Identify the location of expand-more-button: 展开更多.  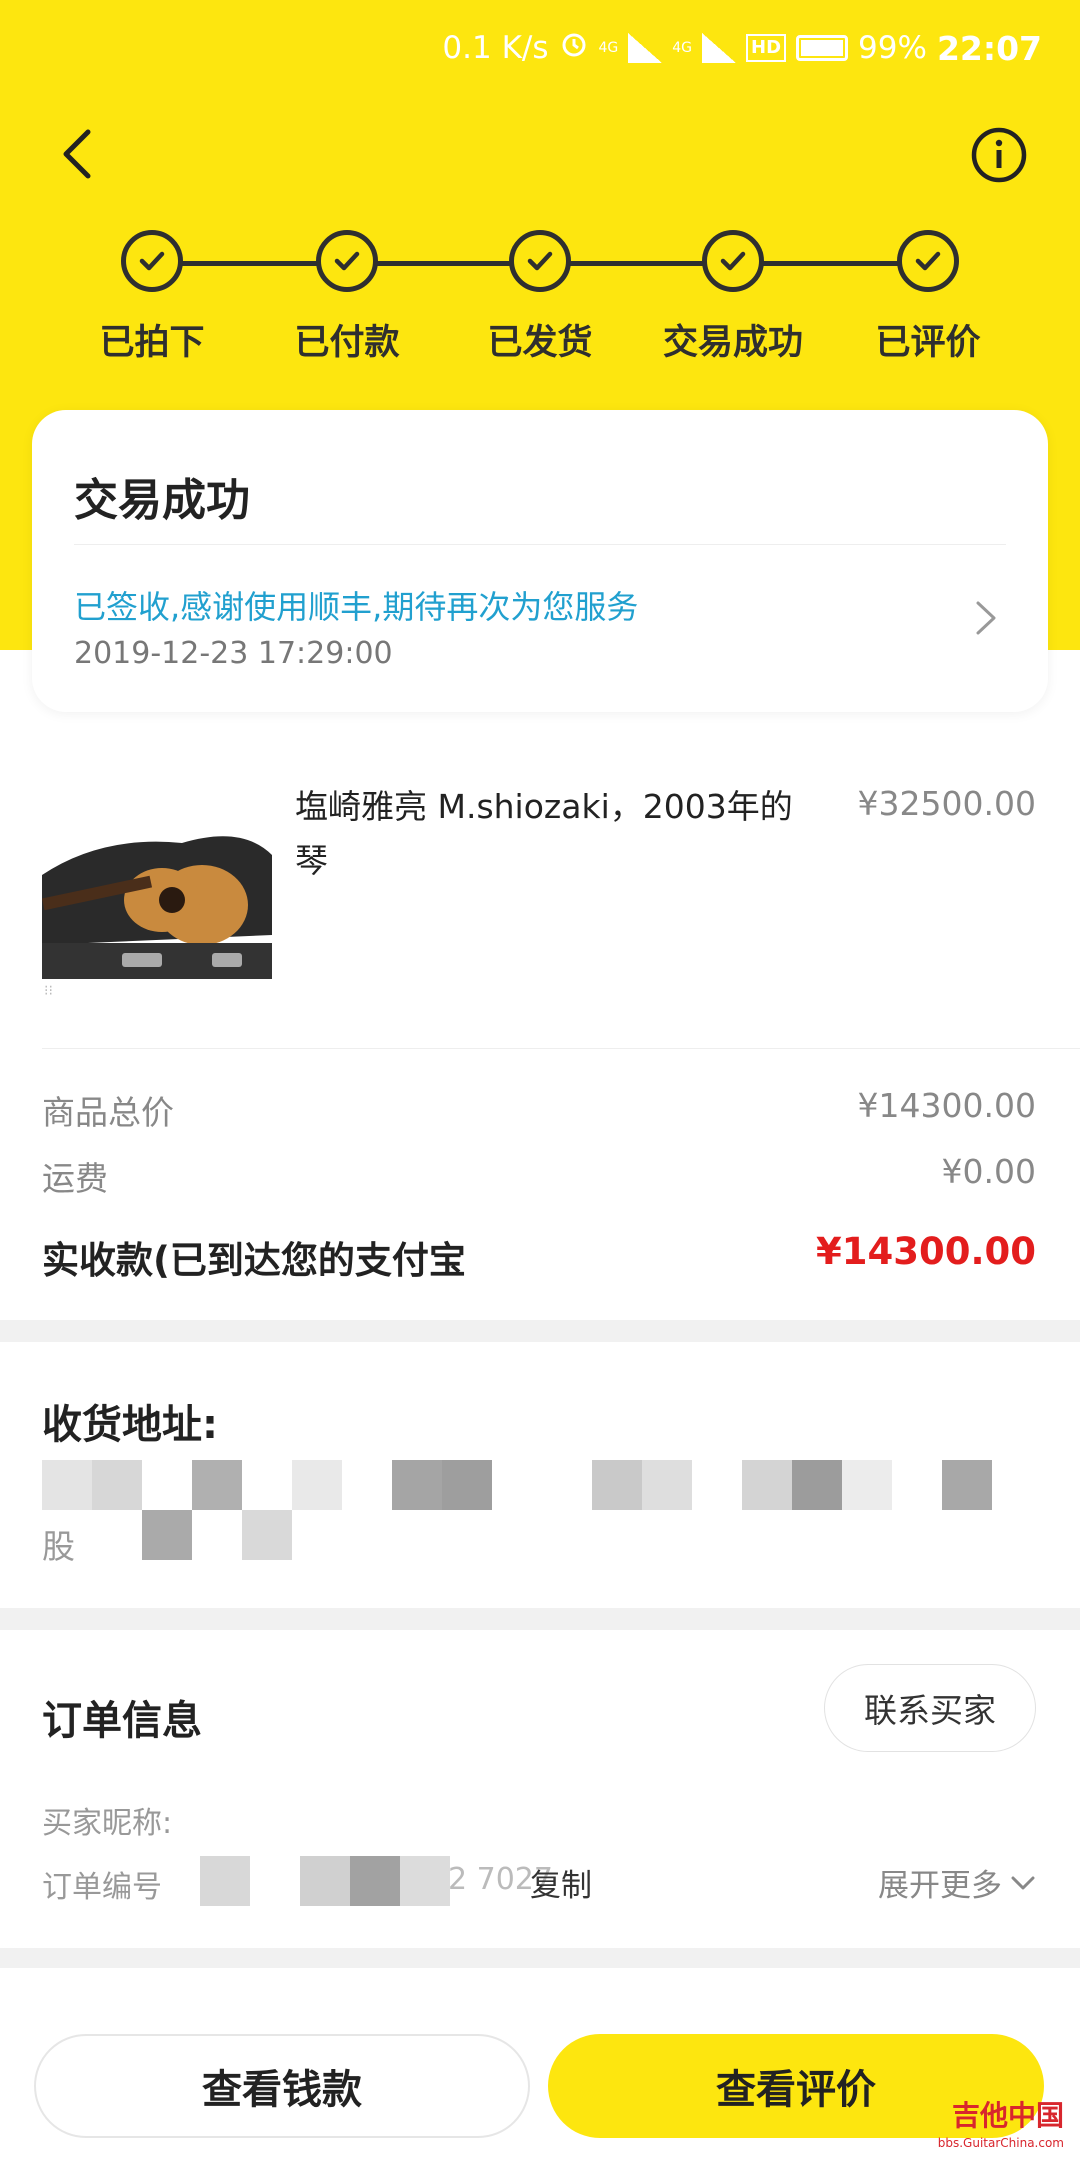
(957, 1882).